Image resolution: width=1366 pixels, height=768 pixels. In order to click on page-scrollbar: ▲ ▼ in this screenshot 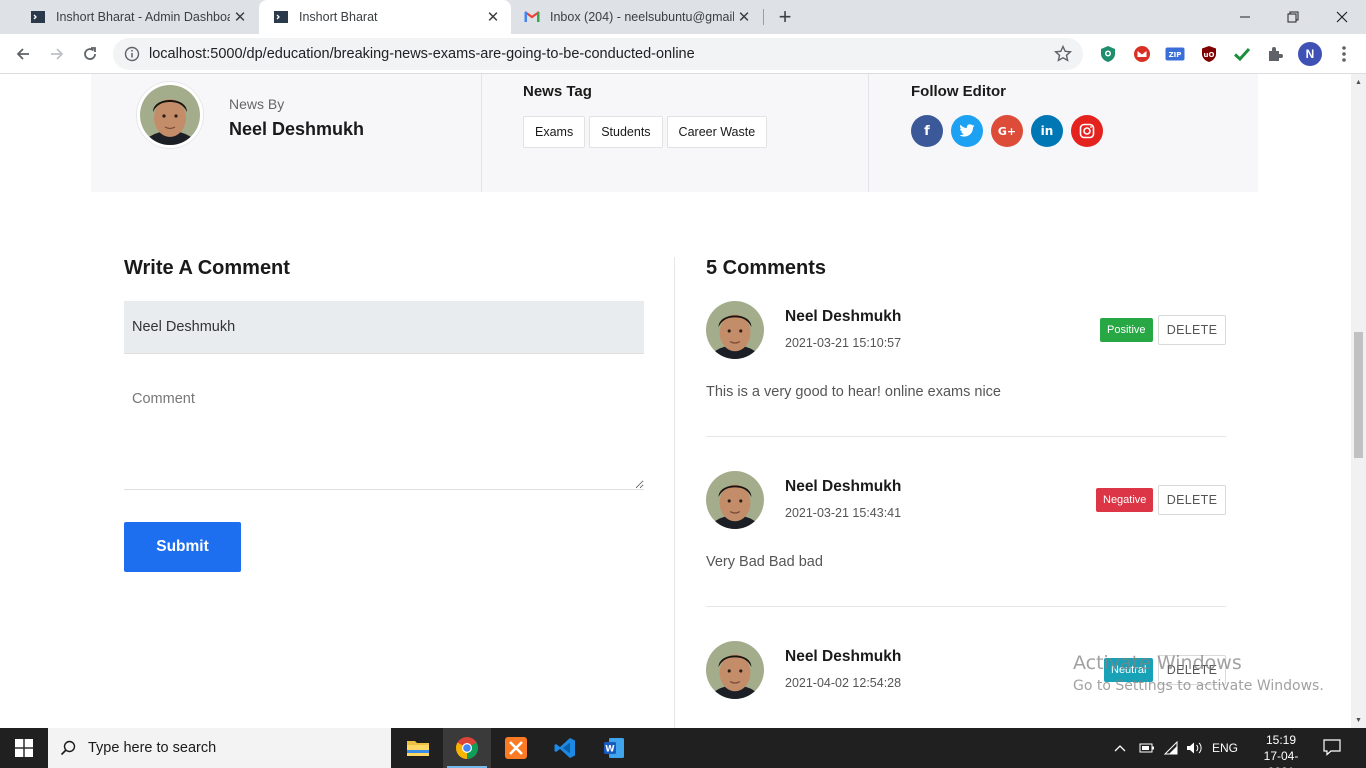, I will do `click(1358, 401)`.